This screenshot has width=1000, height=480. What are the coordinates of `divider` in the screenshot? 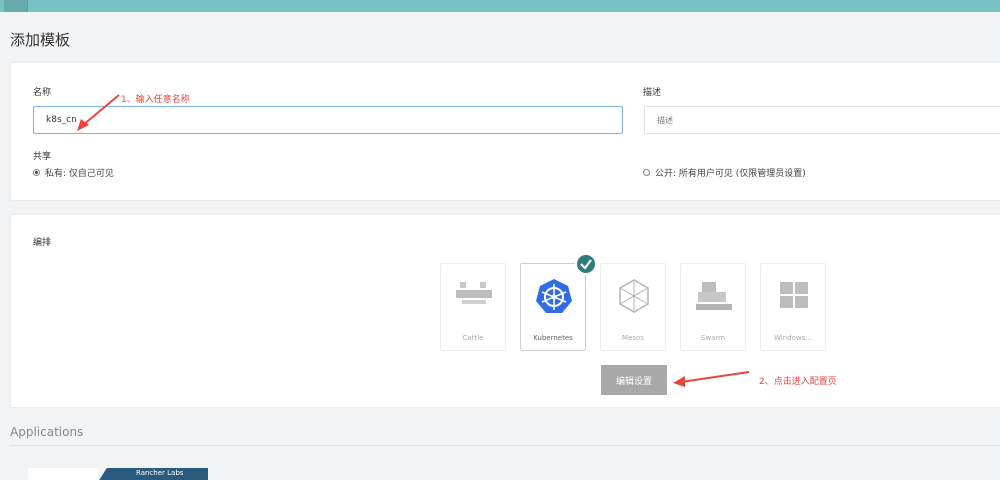 It's located at (505, 445).